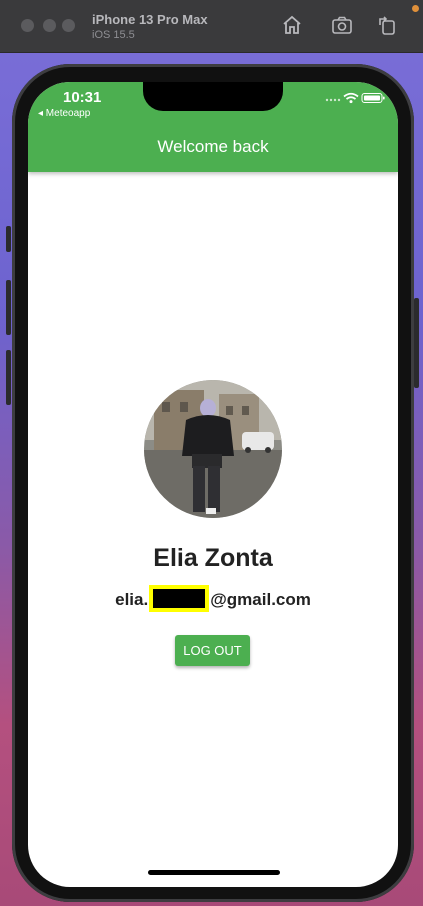 The width and height of the screenshot is (423, 906). What do you see at coordinates (351, 98) in the screenshot?
I see `wifi-icon` at bounding box center [351, 98].